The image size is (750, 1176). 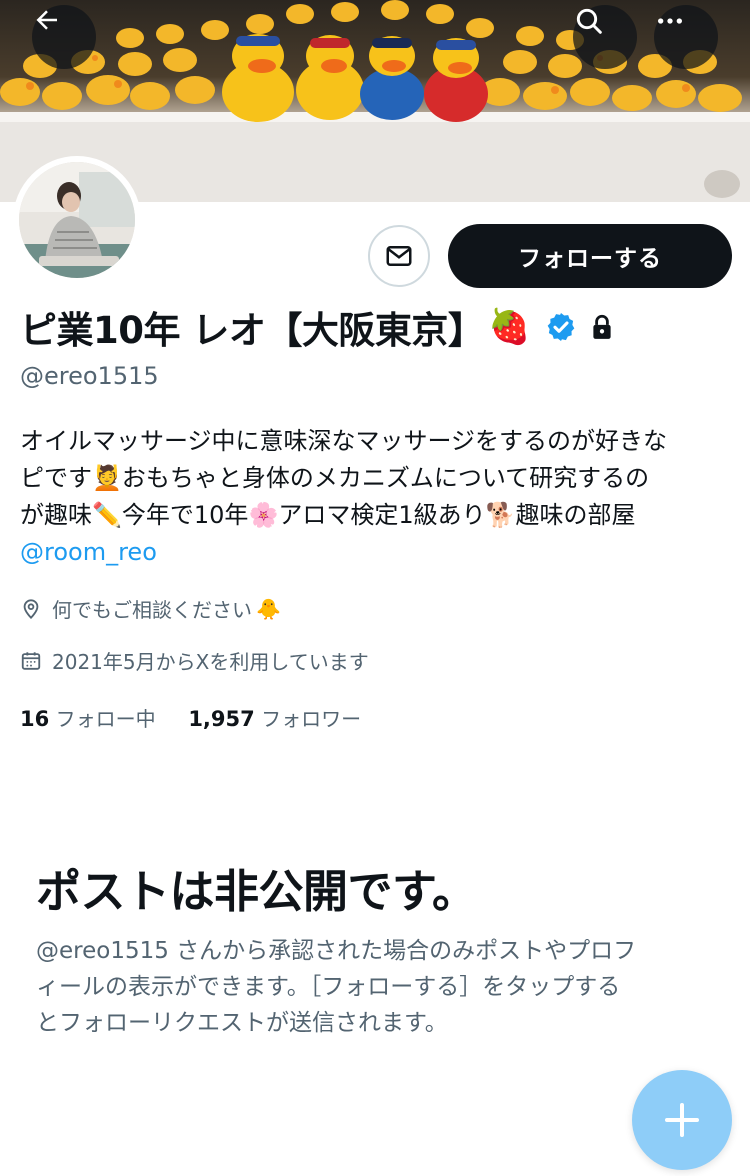 What do you see at coordinates (500, 515) in the screenshot?
I see `dog-emoji: 🐕` at bounding box center [500, 515].